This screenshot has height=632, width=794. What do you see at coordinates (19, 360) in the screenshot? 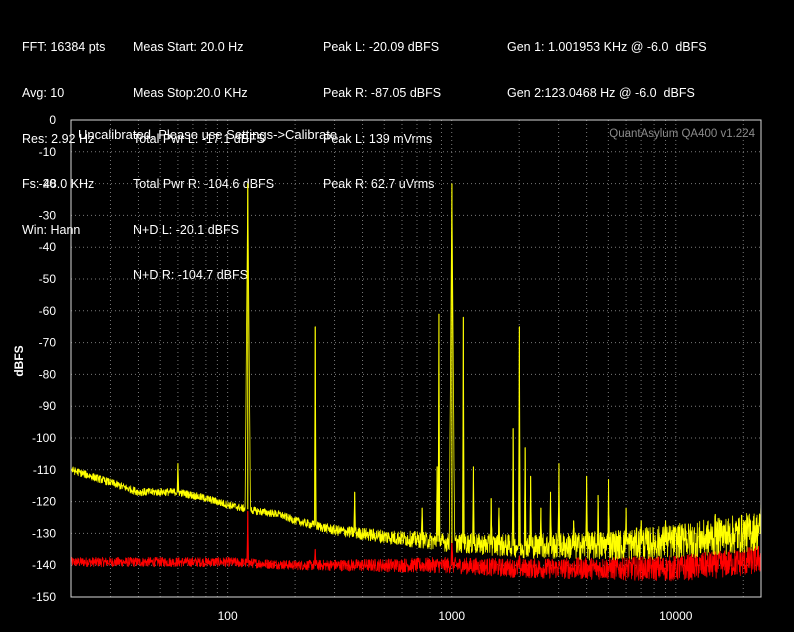
I see `y-axis-label: dBFS` at bounding box center [19, 360].